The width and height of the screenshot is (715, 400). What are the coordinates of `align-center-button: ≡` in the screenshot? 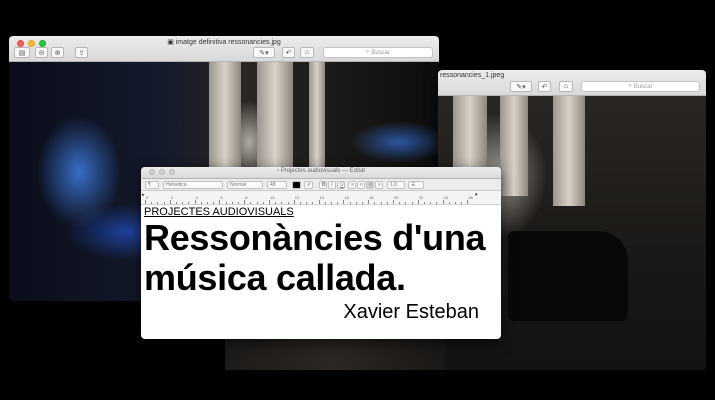 It's located at (361, 185).